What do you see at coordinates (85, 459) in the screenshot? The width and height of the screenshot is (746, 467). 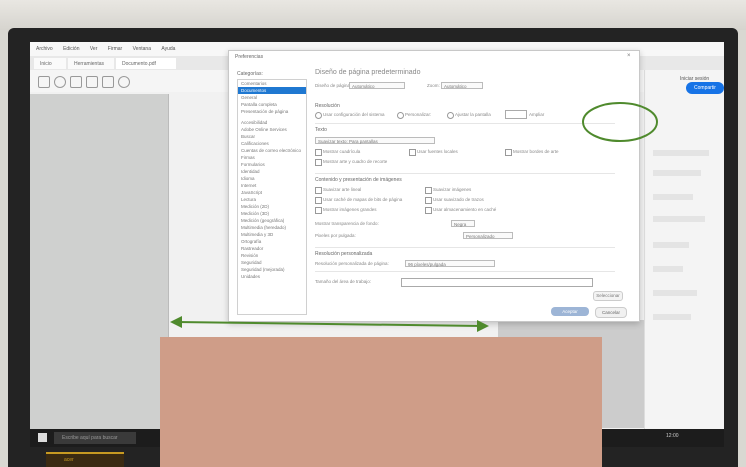 I see `monitor-logo: acer` at bounding box center [85, 459].